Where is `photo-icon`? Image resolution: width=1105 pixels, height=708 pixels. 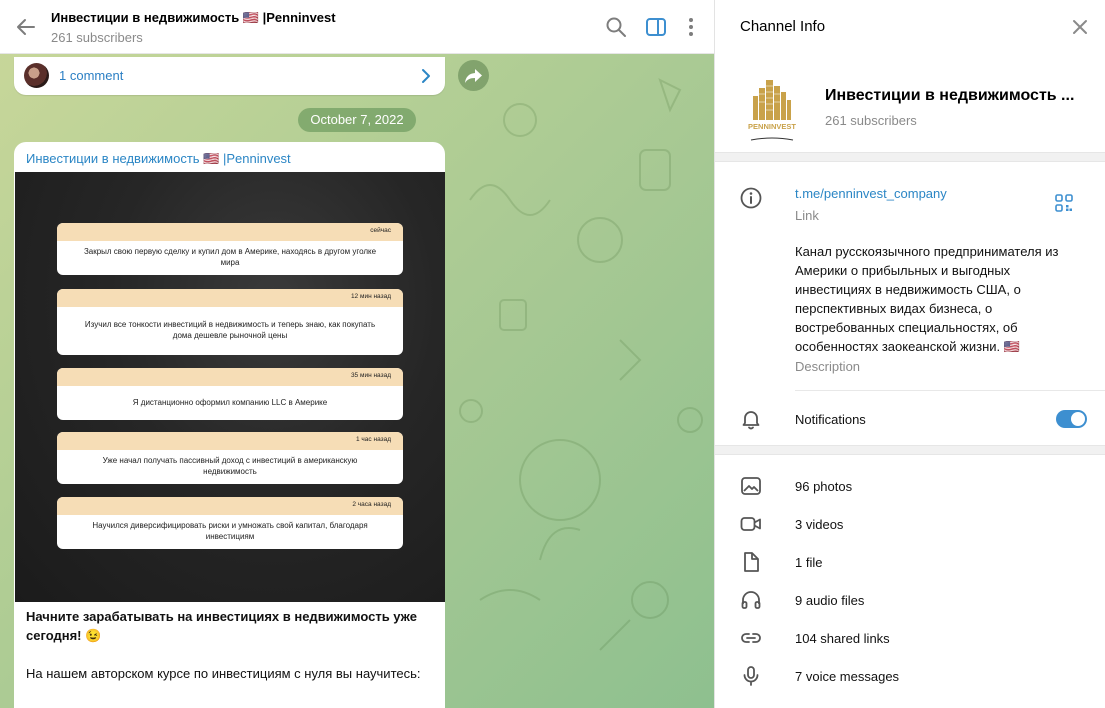
photo-icon is located at coordinates (751, 486).